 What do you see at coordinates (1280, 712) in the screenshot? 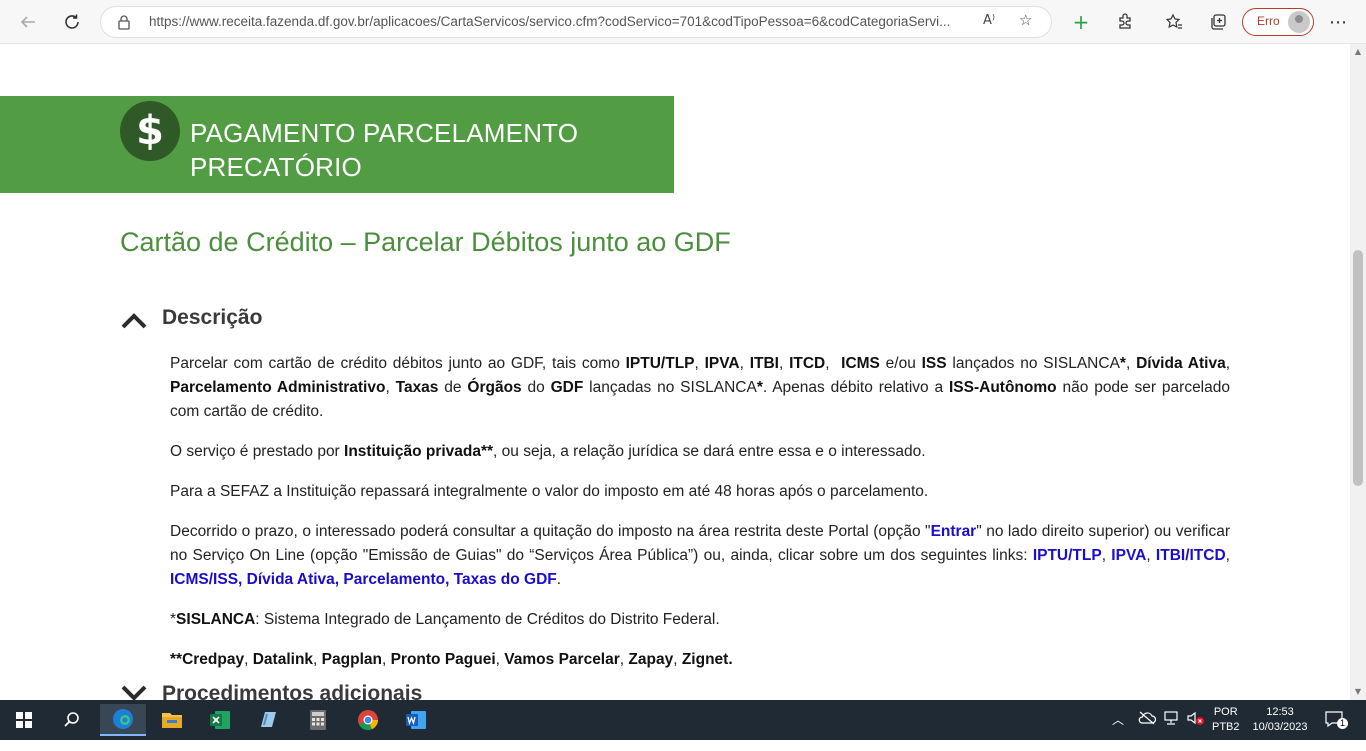
I see `clock-time: 12:53` at bounding box center [1280, 712].